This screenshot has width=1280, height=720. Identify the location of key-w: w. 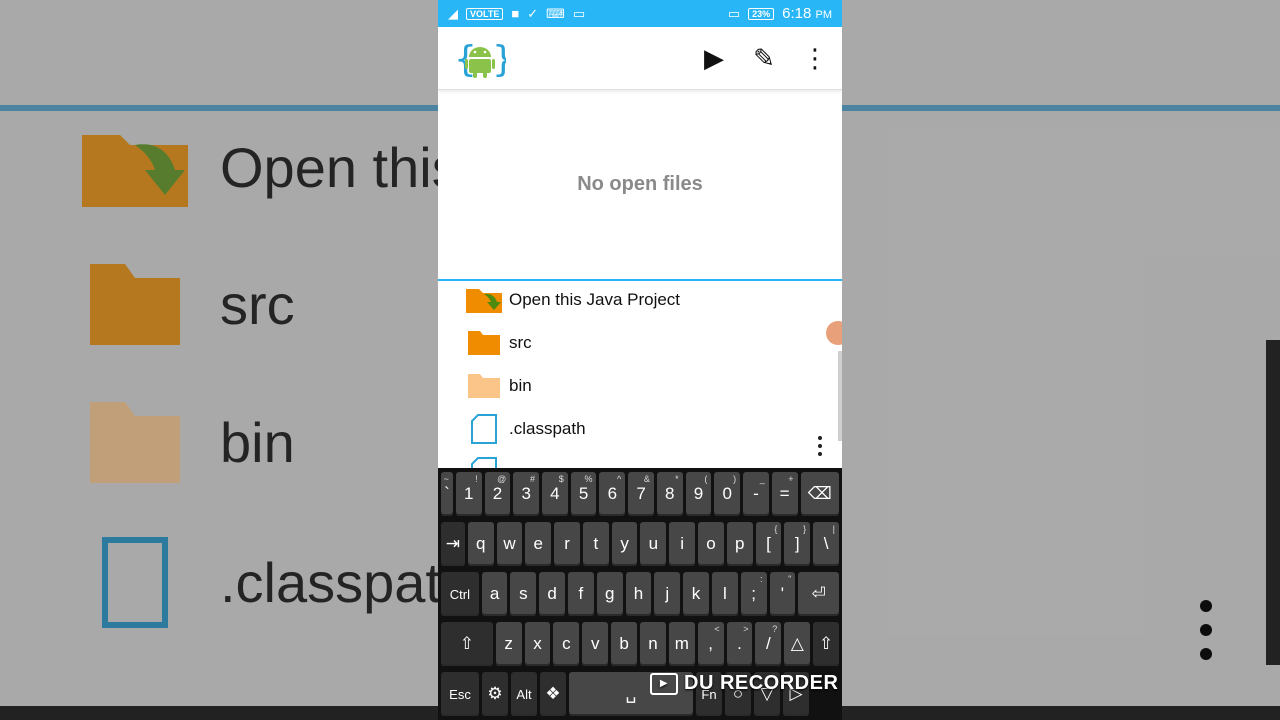
(509, 544).